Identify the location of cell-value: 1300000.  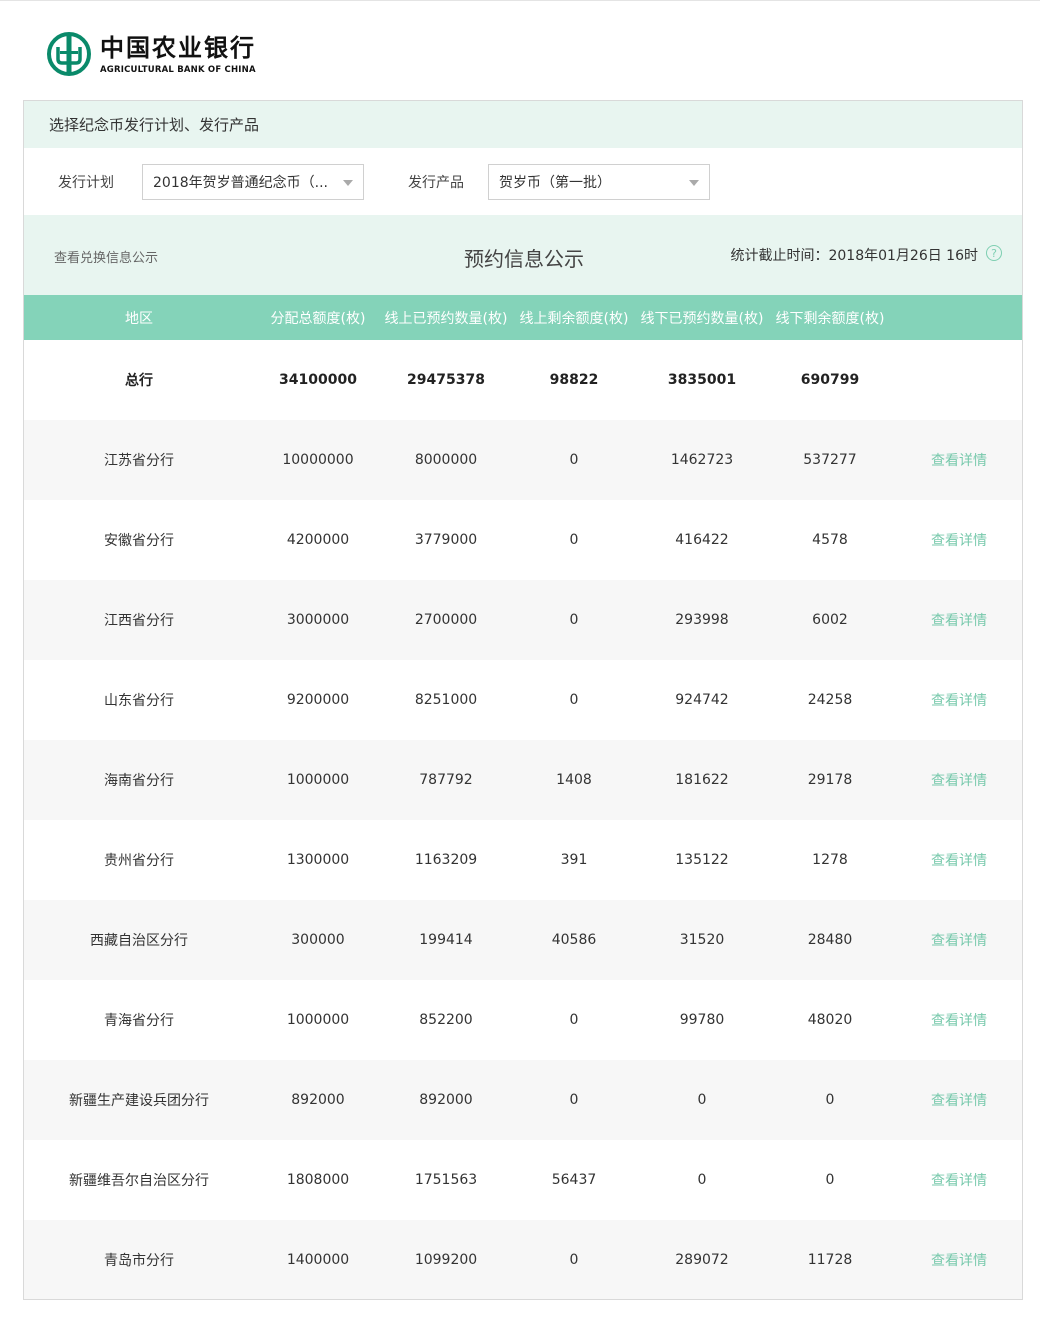
(318, 860).